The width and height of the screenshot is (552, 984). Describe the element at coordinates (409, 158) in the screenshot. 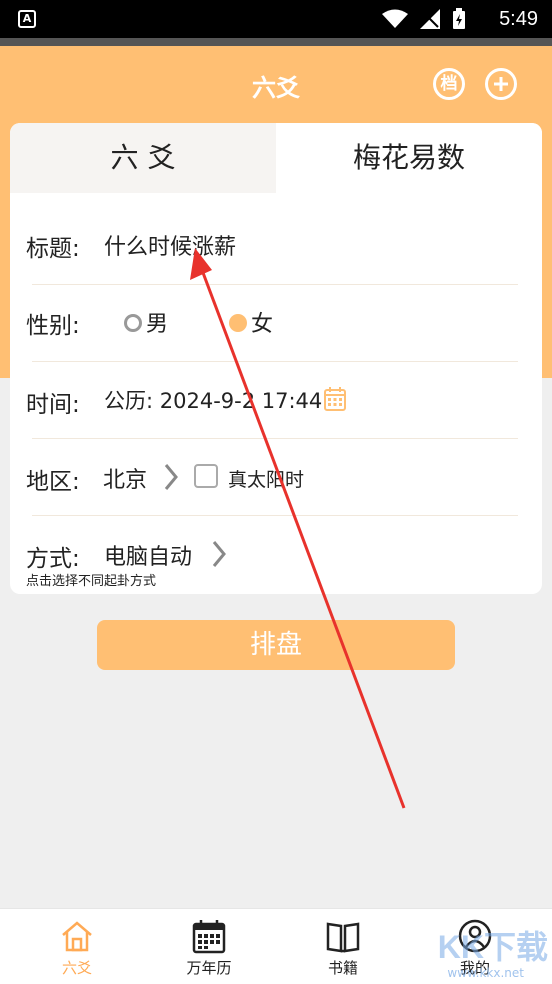

I see `tab-meihua: 梅花易数` at that location.